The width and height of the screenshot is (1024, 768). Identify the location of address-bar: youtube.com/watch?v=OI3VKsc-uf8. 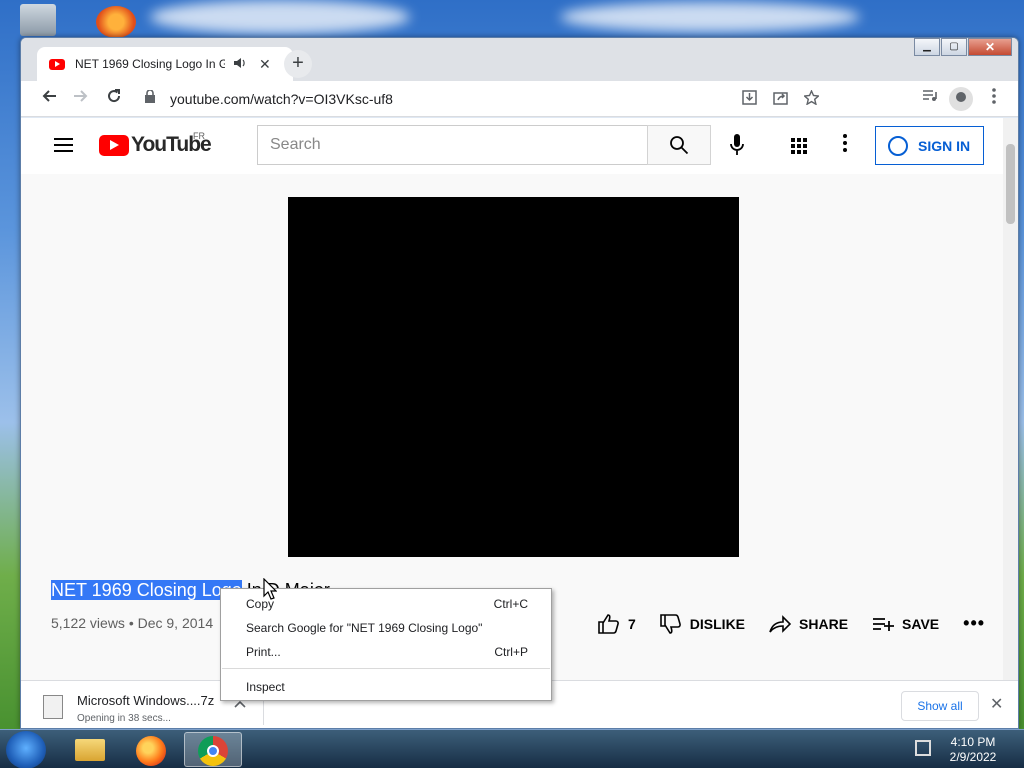
(480, 99).